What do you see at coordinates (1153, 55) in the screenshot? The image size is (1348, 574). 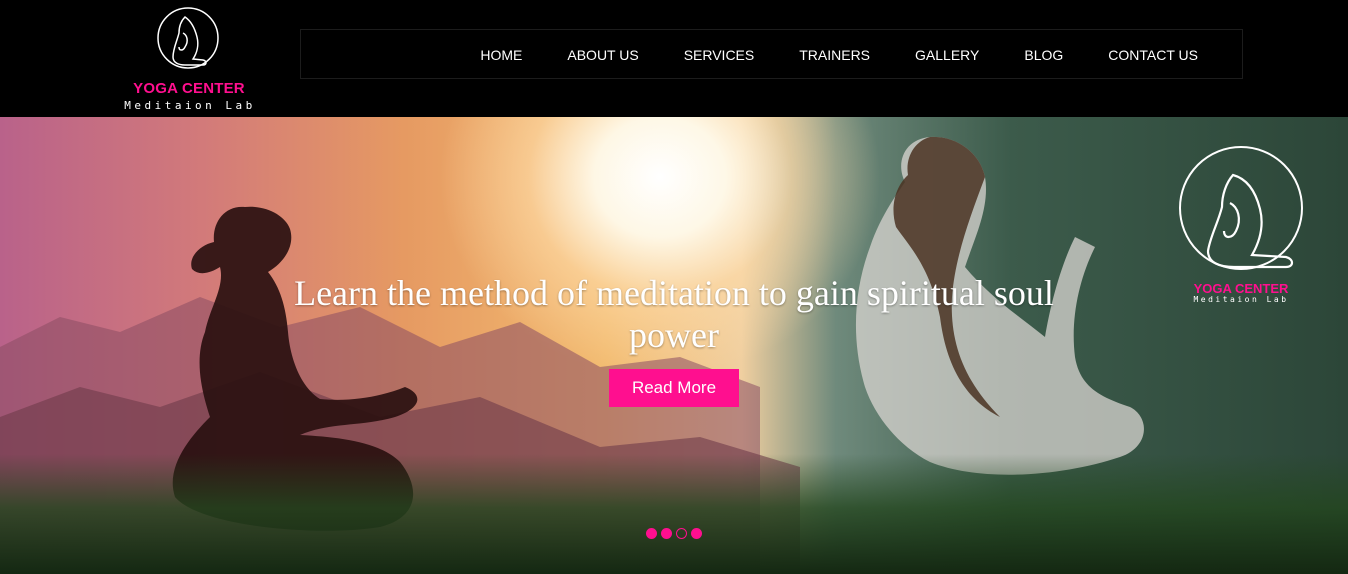 I see `nav-contact-us: CONTACT US` at bounding box center [1153, 55].